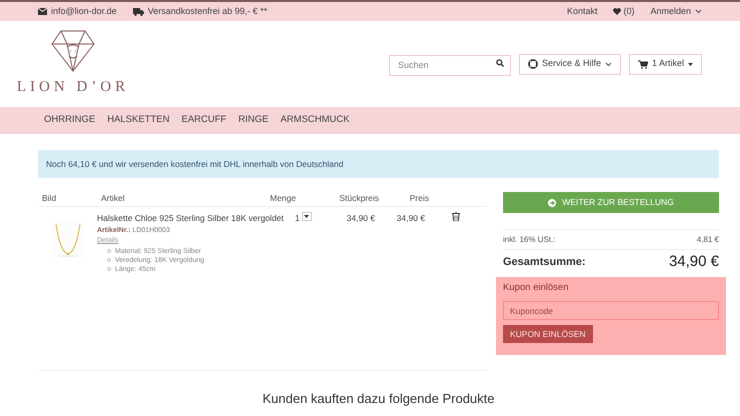  What do you see at coordinates (611, 310) in the screenshot?
I see `coupon-field: Kuponcode` at bounding box center [611, 310].